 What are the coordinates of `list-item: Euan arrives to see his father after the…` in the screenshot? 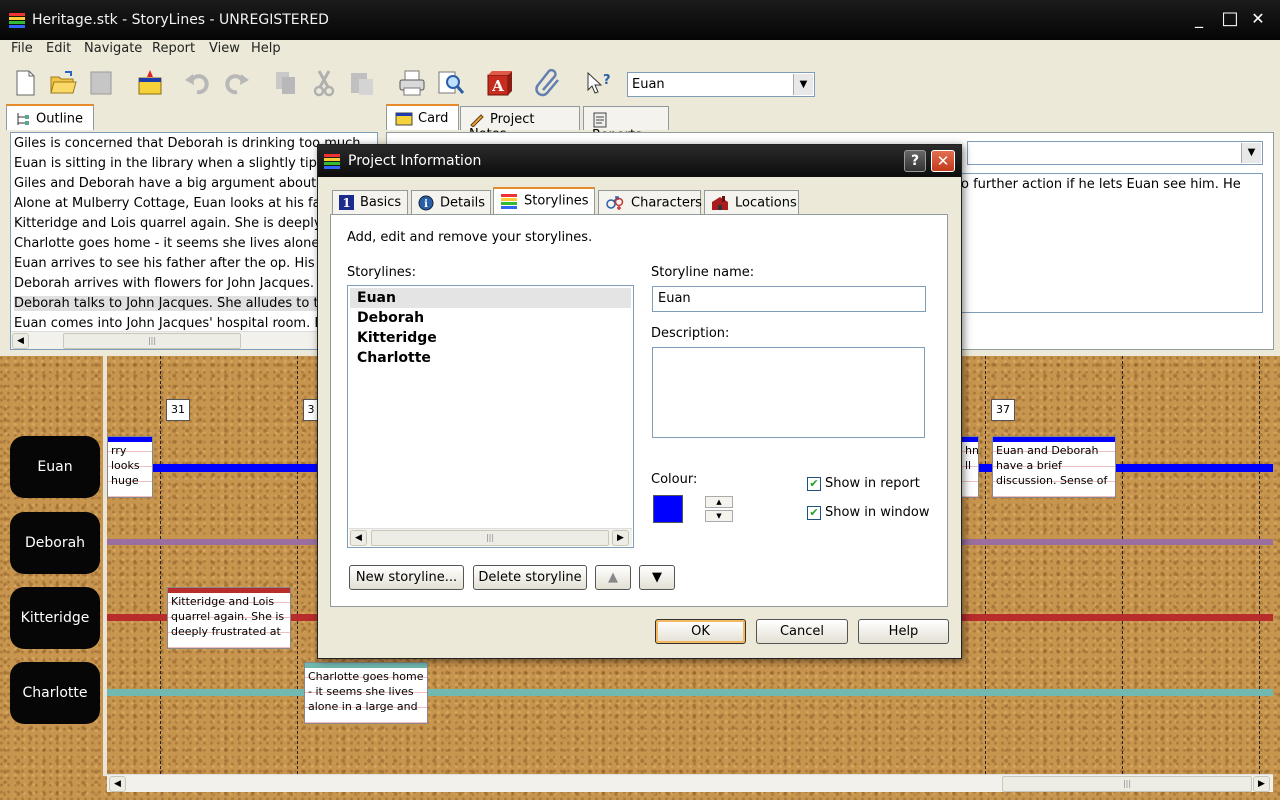 It's located at (179, 263).